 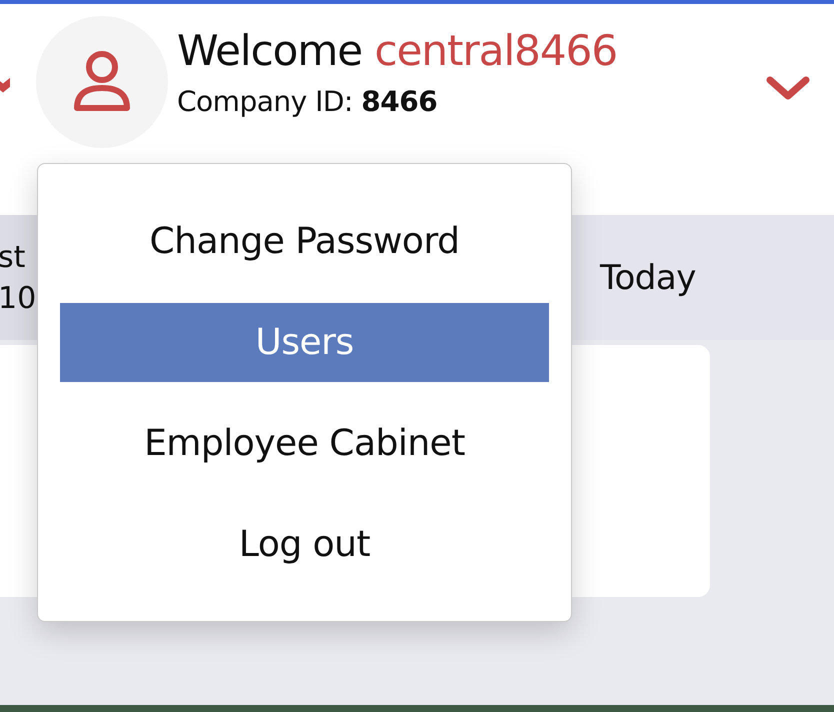 What do you see at coordinates (102, 82) in the screenshot?
I see `user-icon` at bounding box center [102, 82].